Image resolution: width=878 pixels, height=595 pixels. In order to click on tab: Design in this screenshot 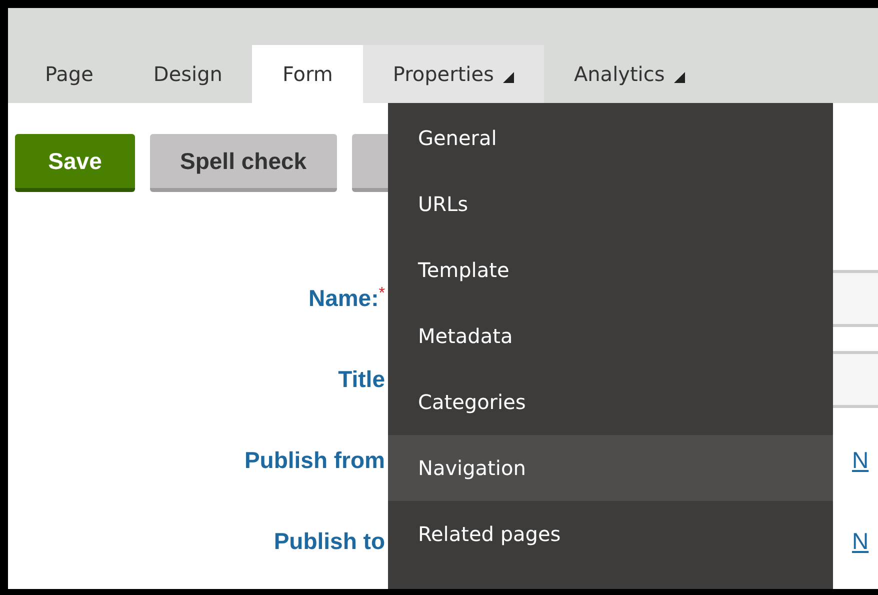, I will do `click(187, 74)`.